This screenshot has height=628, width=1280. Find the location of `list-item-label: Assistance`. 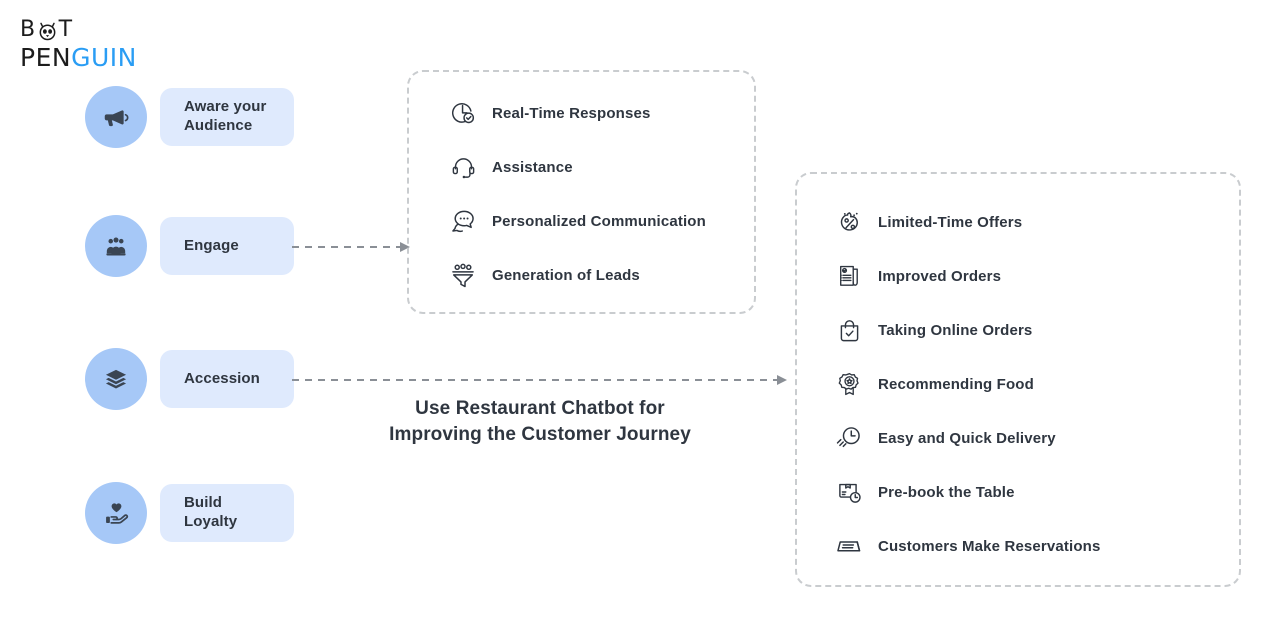

list-item-label: Assistance is located at coordinates (532, 167).